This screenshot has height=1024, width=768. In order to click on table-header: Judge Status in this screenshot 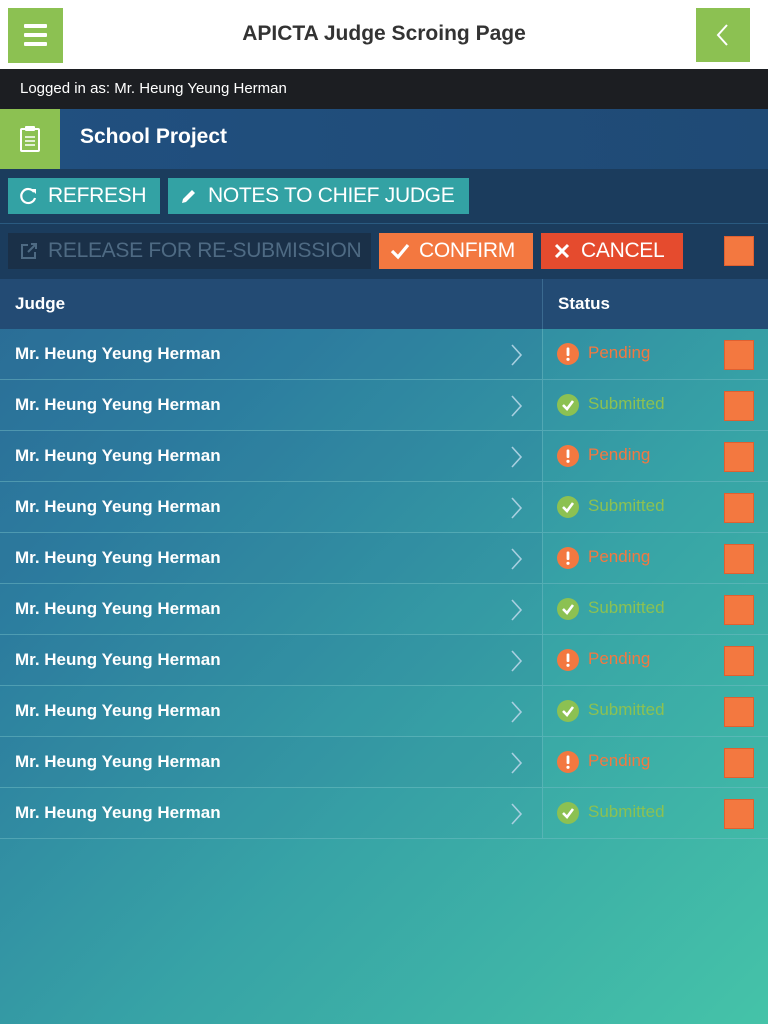, I will do `click(384, 304)`.